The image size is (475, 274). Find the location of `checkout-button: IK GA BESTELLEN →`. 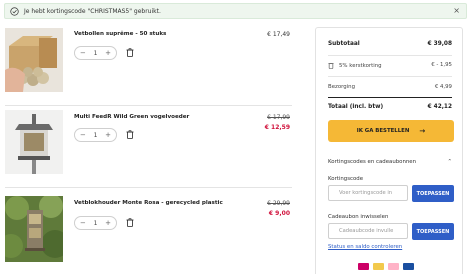

checkout-button: IK GA BESTELLEN → is located at coordinates (391, 131).